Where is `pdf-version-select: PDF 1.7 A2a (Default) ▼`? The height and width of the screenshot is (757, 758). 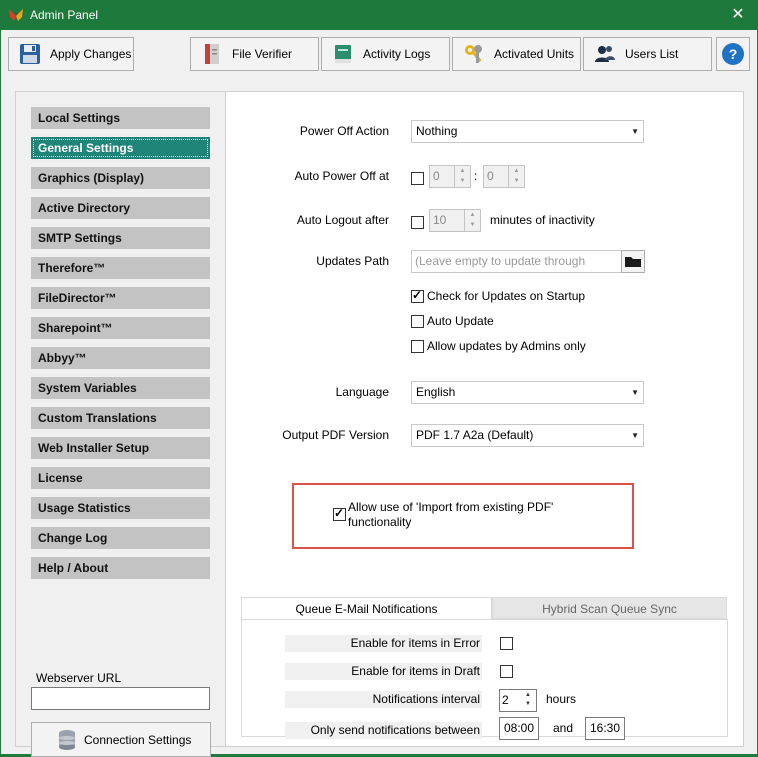 pdf-version-select: PDF 1.7 A2a (Default) ▼ is located at coordinates (527, 435).